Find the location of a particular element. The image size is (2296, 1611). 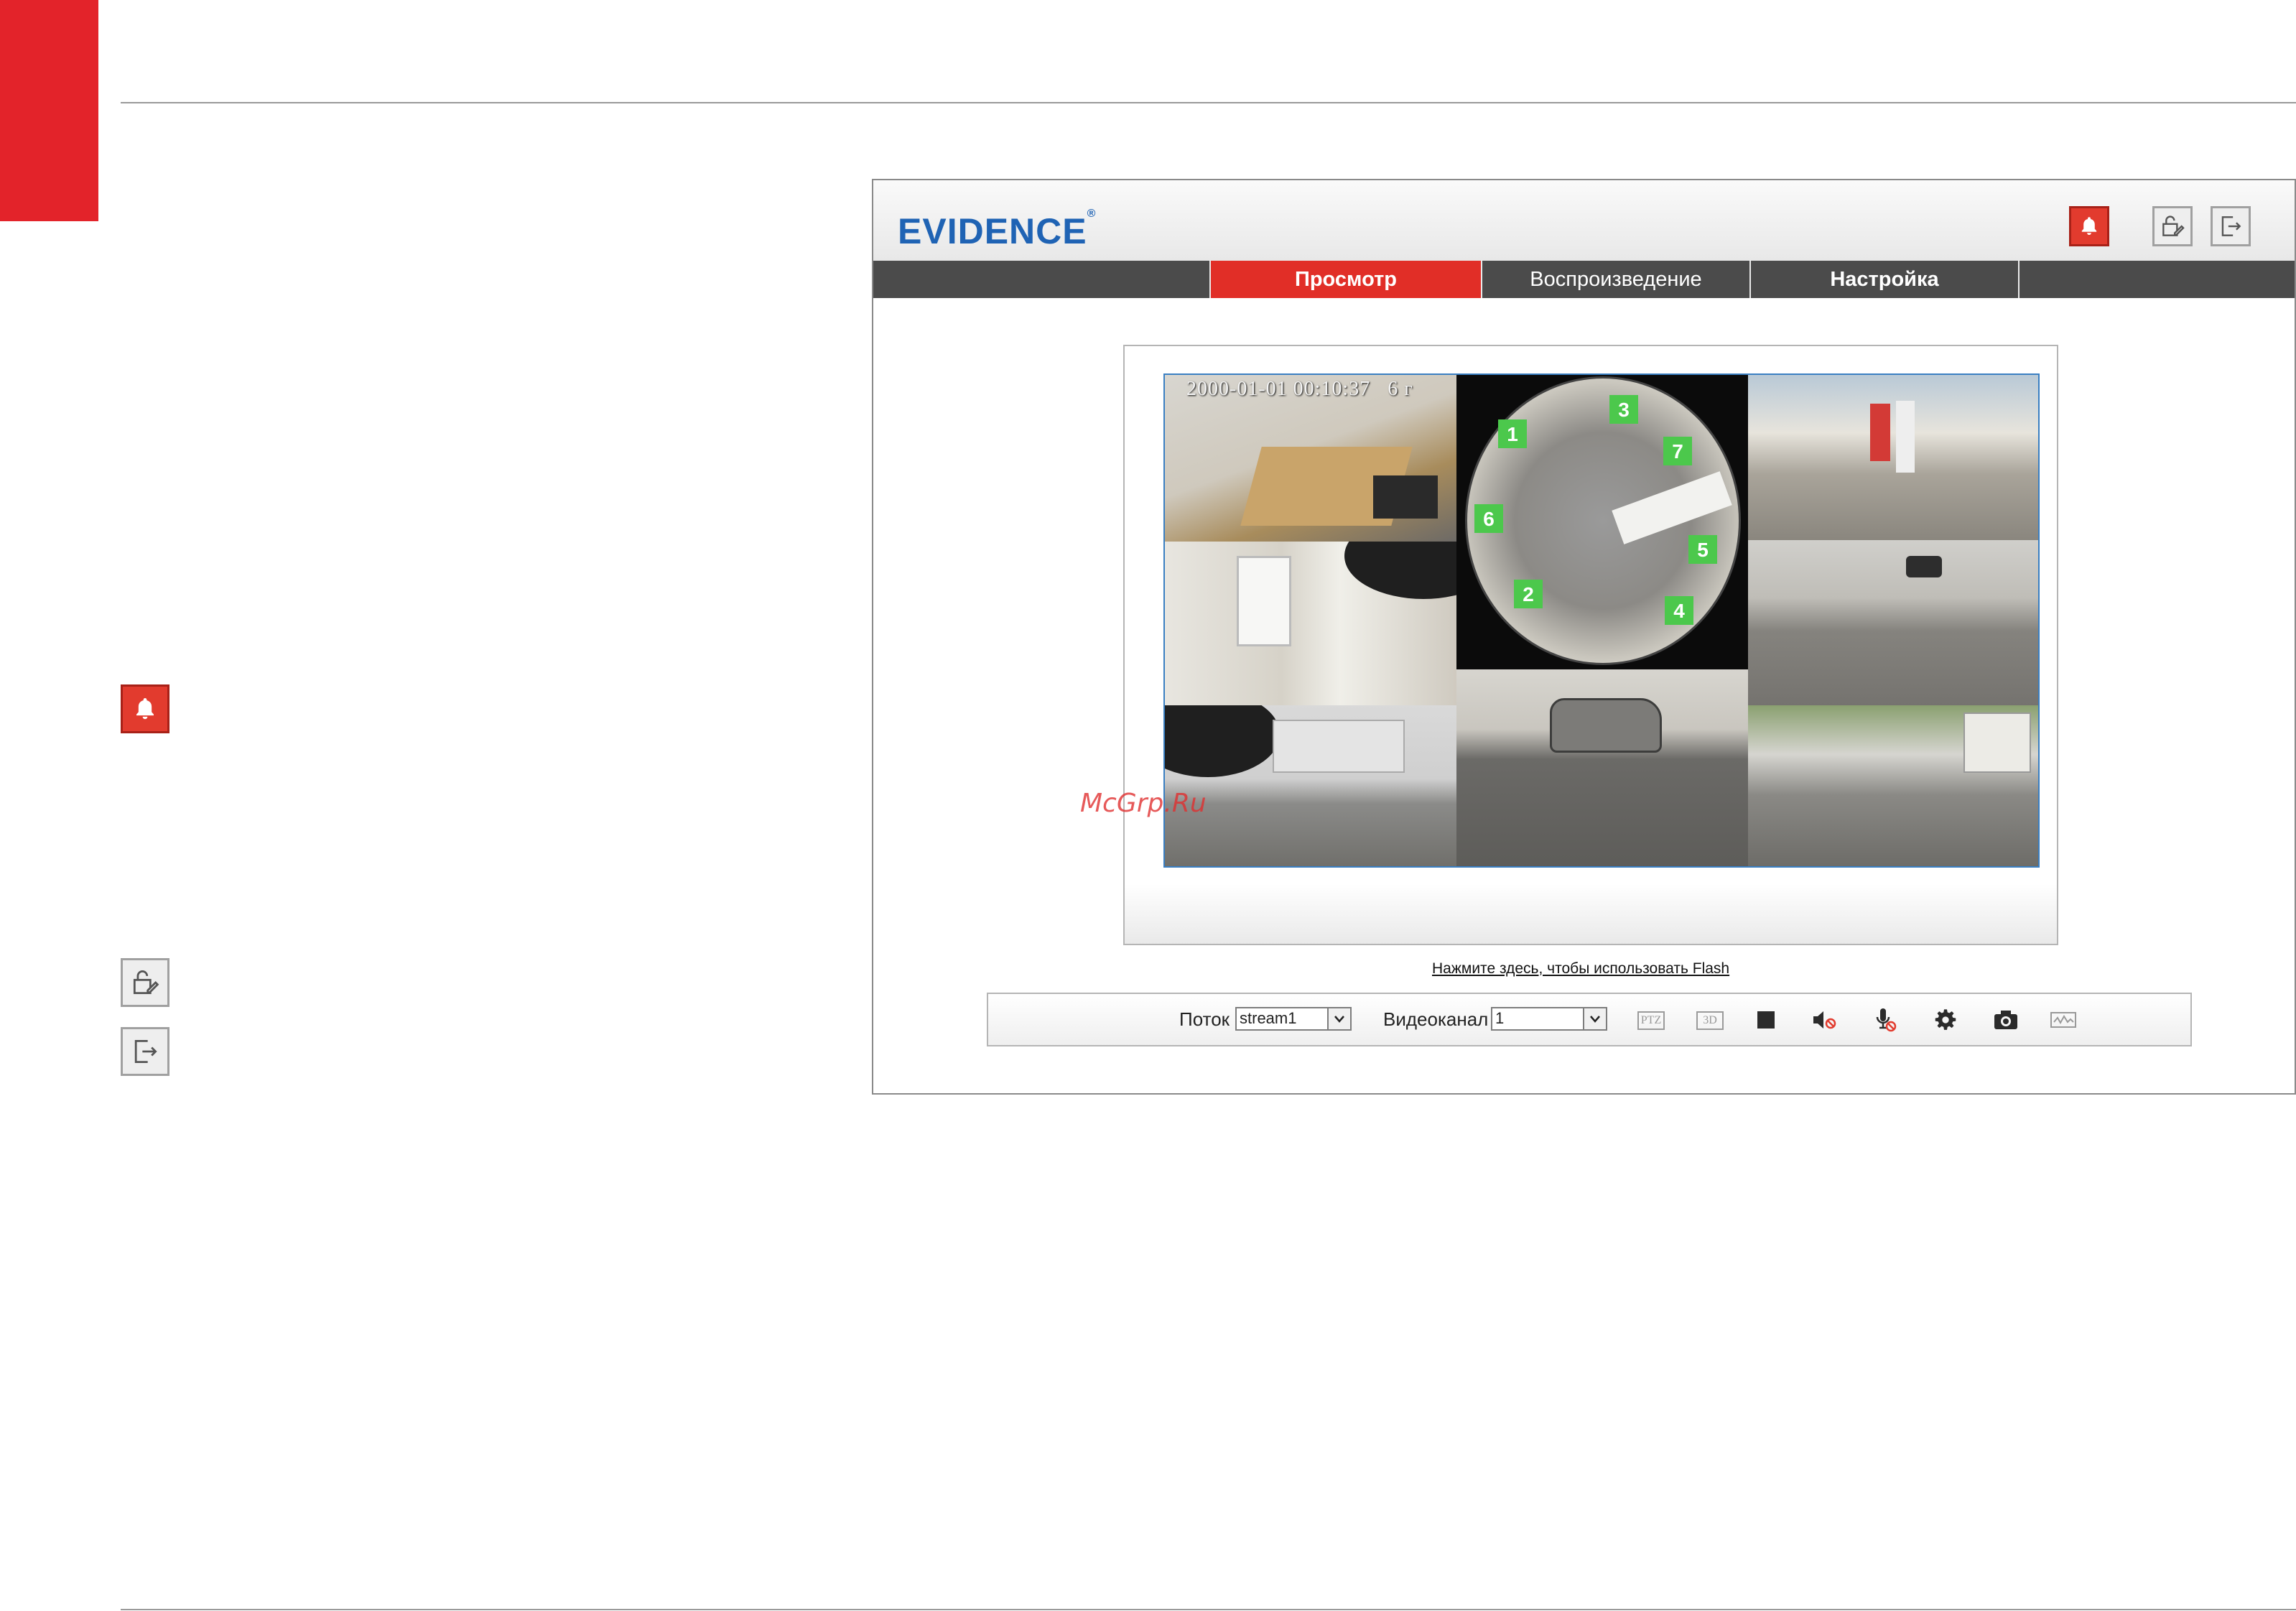

mute-icon is located at coordinates (1824, 1020).